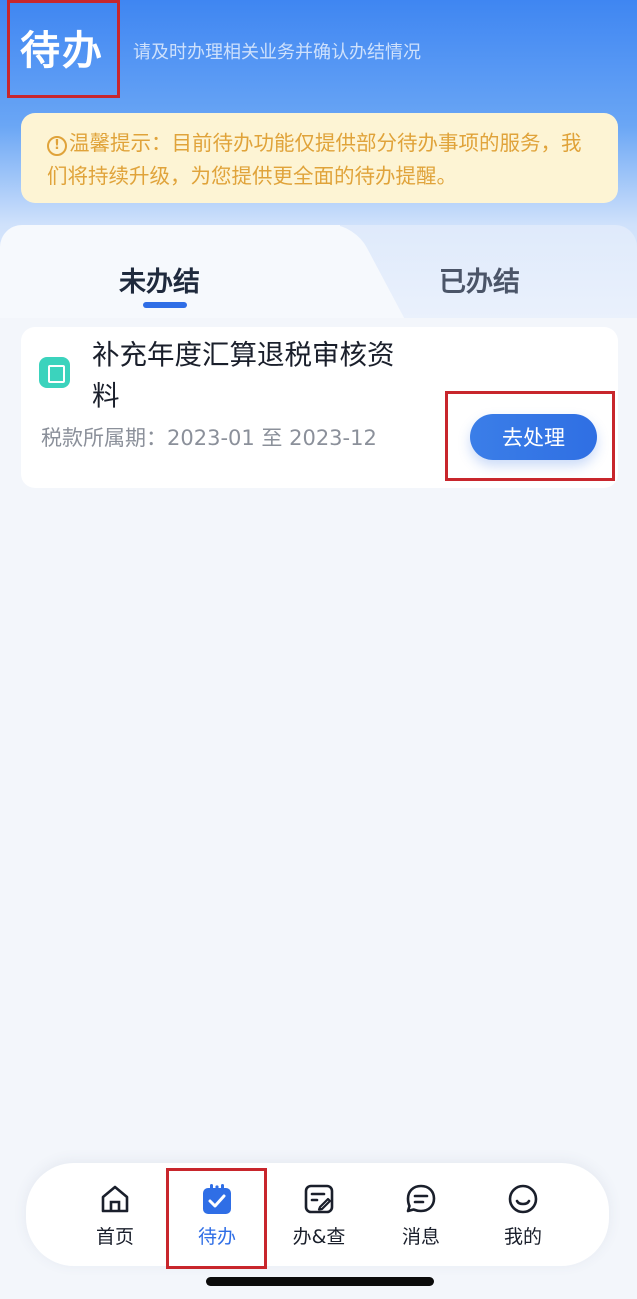  I want to click on process-button: 去处理, so click(533, 437).